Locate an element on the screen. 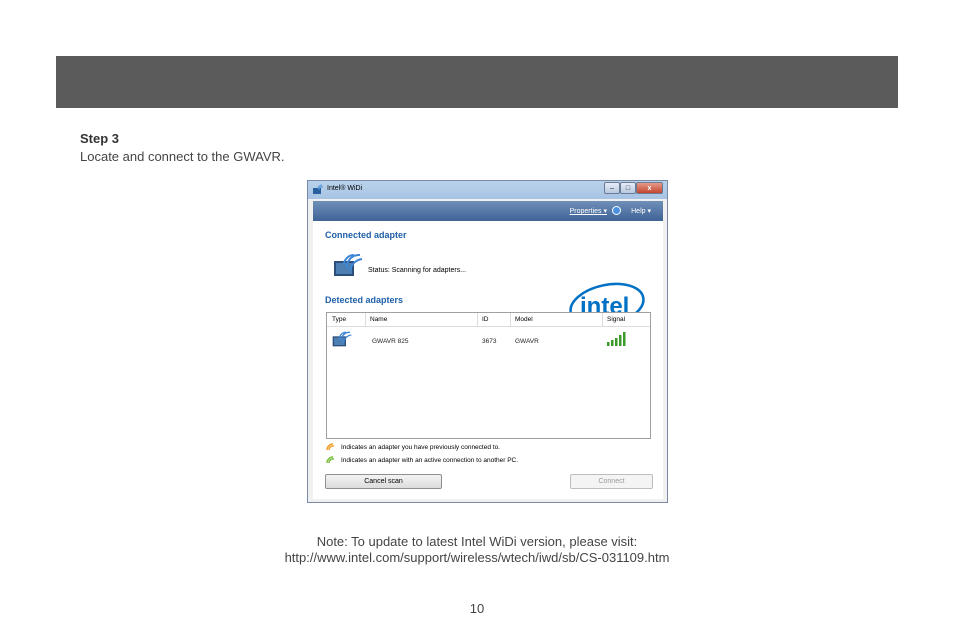 The width and height of the screenshot is (954, 636). help-label: Help is located at coordinates (638, 211).